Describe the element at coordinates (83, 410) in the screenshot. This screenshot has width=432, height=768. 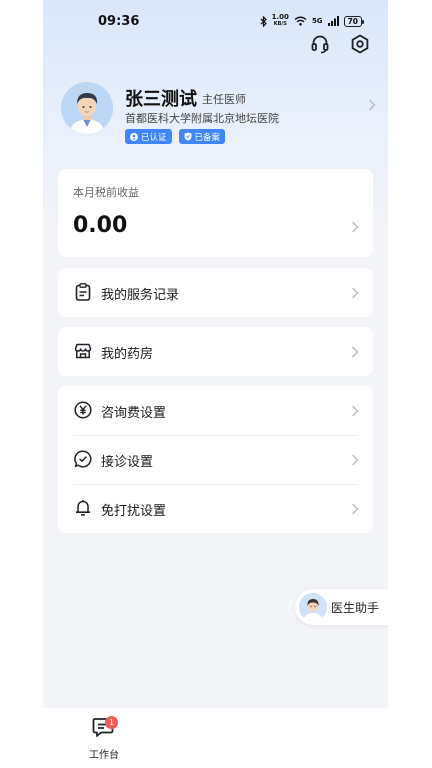
I see `yen-icon` at that location.